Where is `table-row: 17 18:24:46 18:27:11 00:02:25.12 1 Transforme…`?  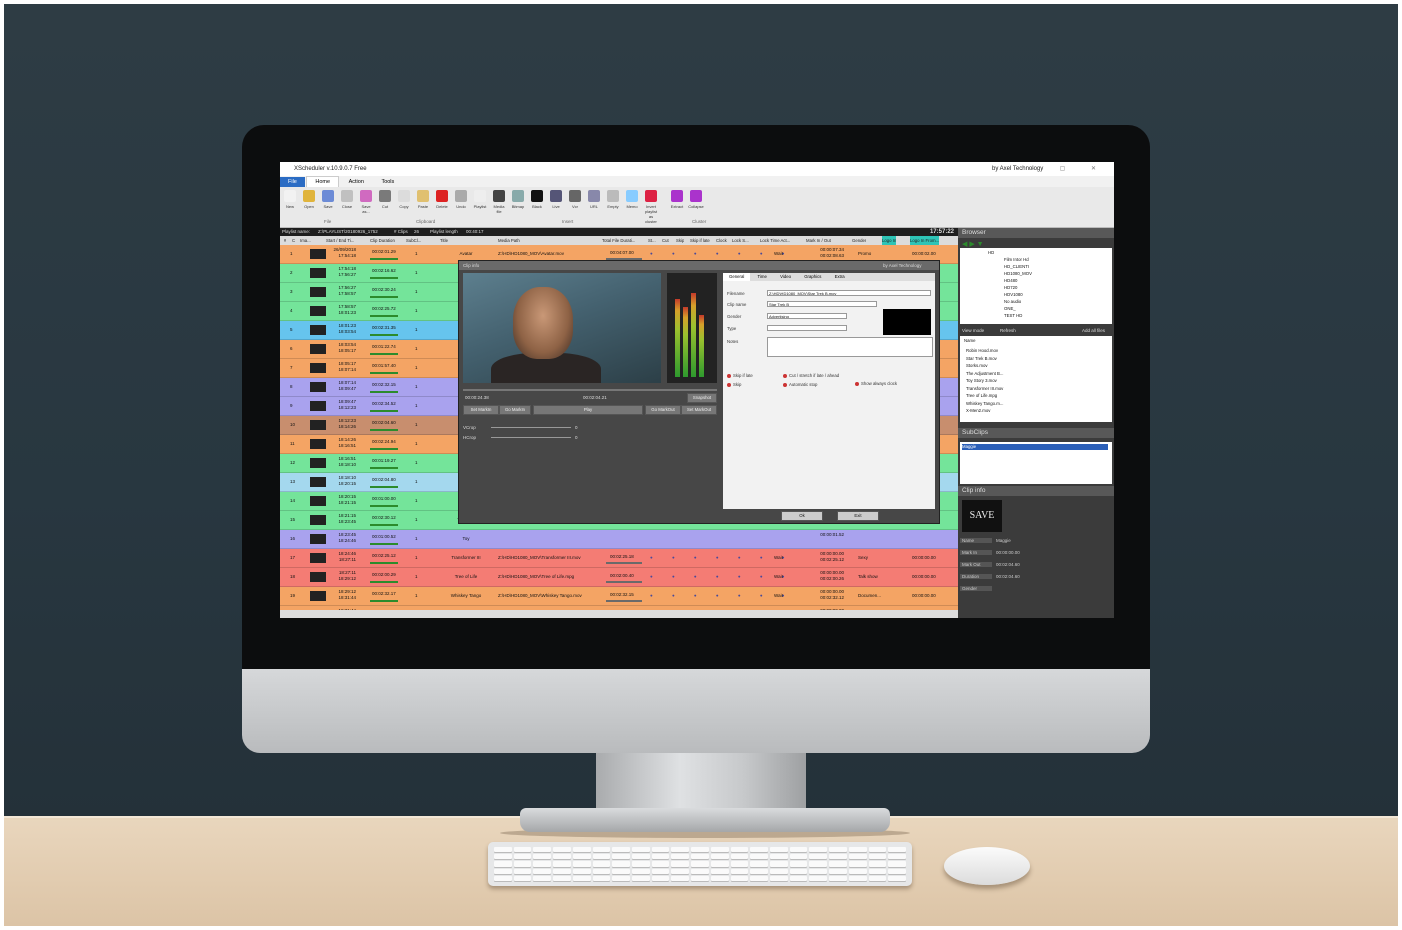 table-row: 17 18:24:46 18:27:11 00:02:25.12 1 Transforme… is located at coordinates (619, 558).